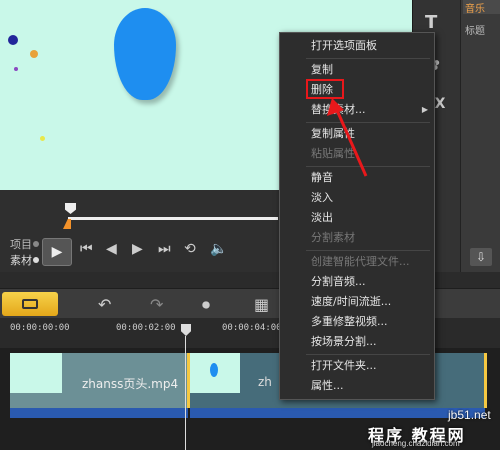 This screenshot has height=450, width=500. Describe the element at coordinates (416, 443) in the screenshot. I see `watermark-url: jiaocheng.chazidian.com` at that location.